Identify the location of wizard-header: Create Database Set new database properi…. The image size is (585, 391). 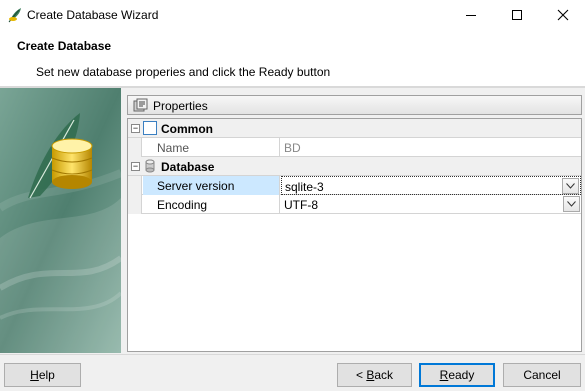
(292, 58).